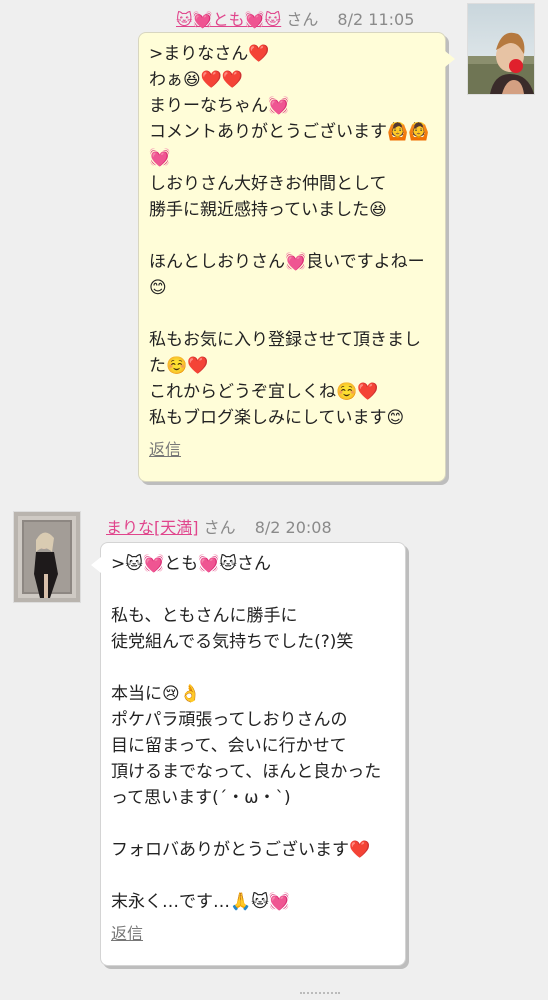 This screenshot has width=548, height=1000. I want to click on comment-line: わぁ😆❤️❤️, so click(196, 80).